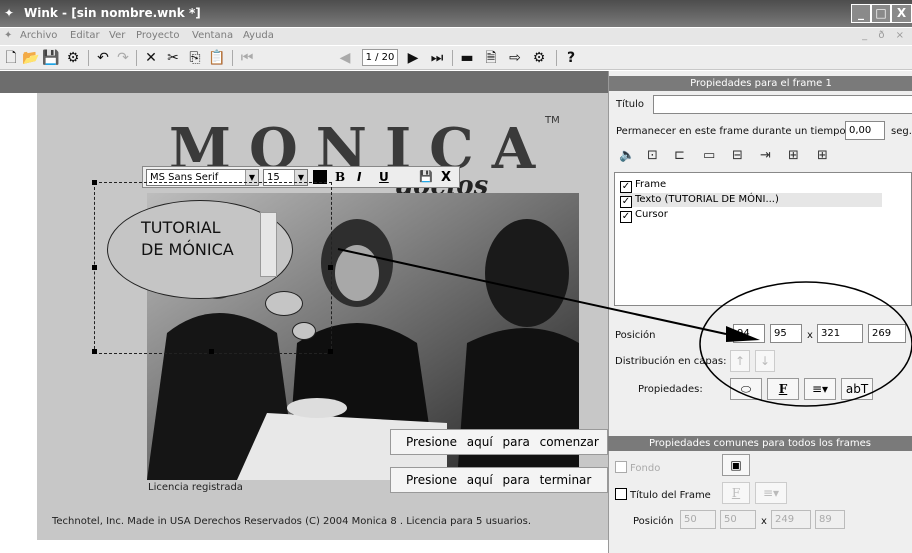 This screenshot has width=912, height=553. Describe the element at coordinates (437, 58) in the screenshot. I see `last-frame-icon: ⏭` at that location.